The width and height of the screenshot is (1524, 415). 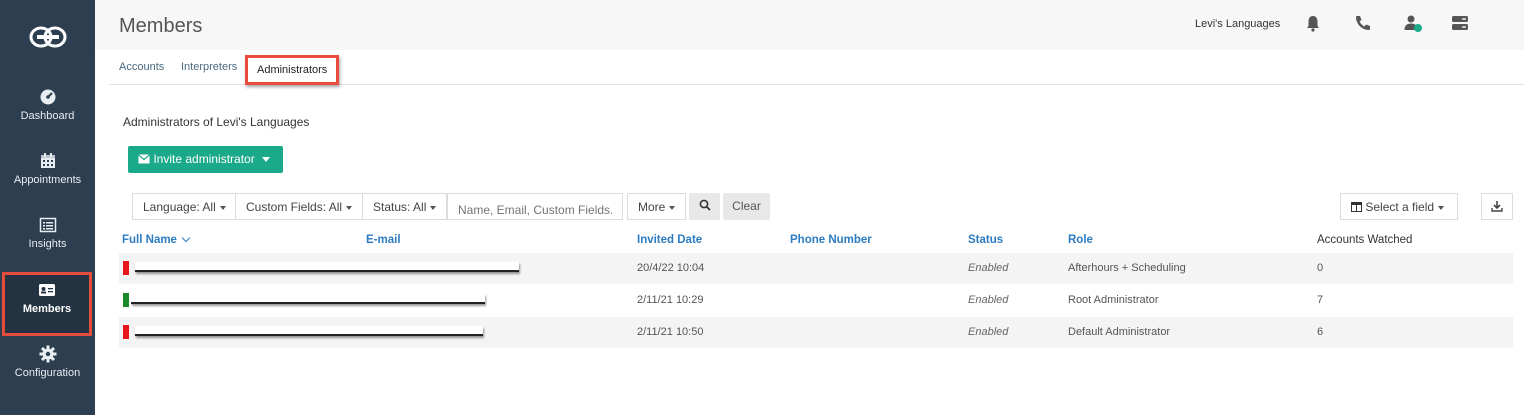 I want to click on sort-descending-icon, so click(x=186, y=238).